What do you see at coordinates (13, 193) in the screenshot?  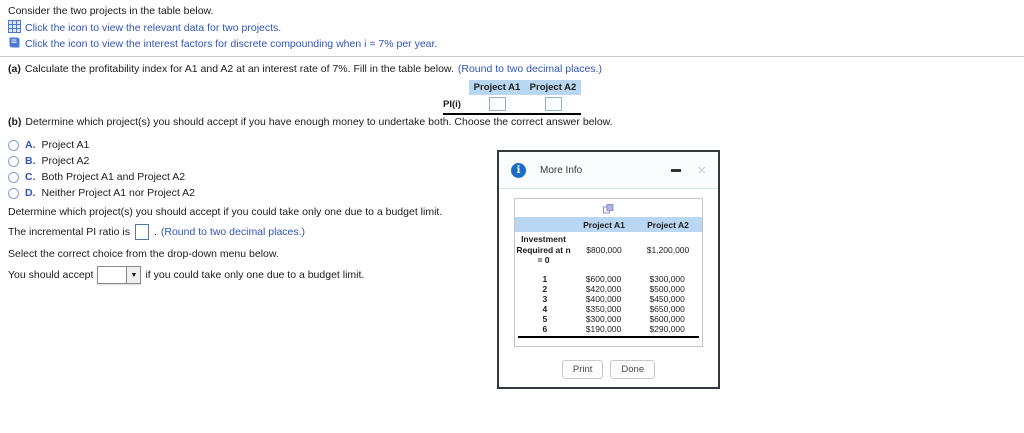 I see `radio-d` at bounding box center [13, 193].